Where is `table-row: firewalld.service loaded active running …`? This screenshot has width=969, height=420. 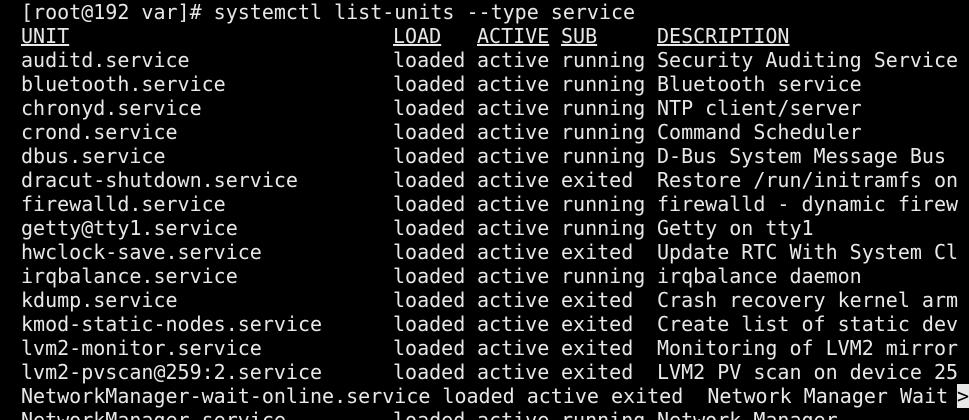
table-row: firewalld.service loaded active running … is located at coordinates (489, 204).